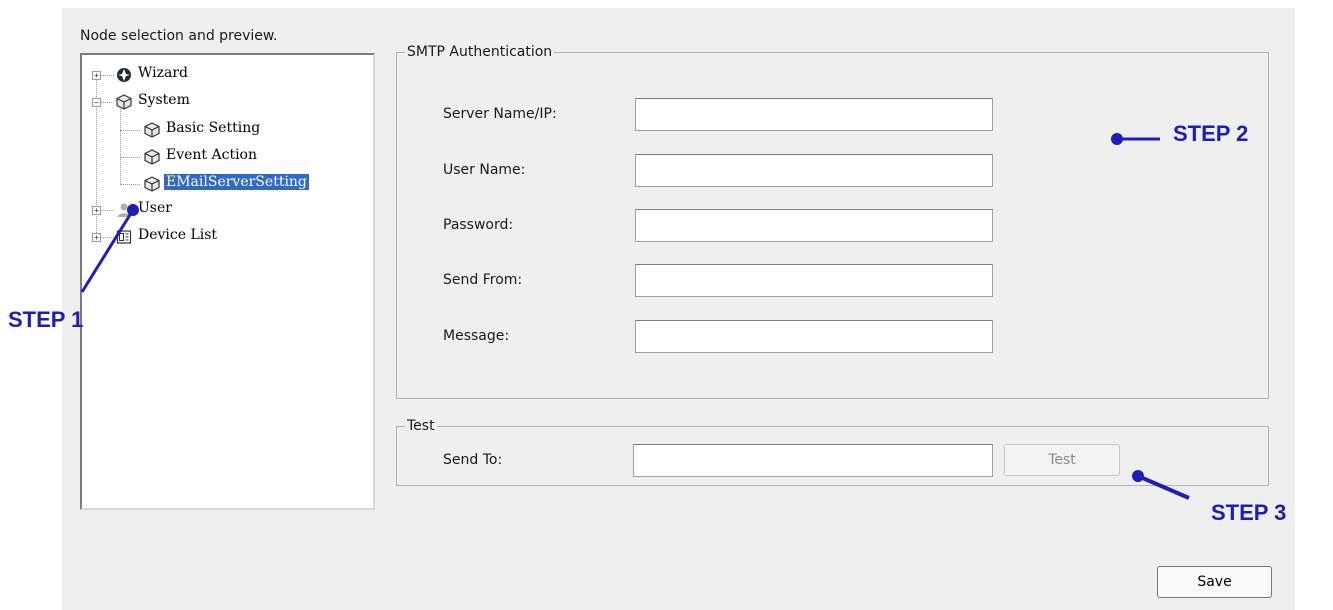 The height and width of the screenshot is (610, 1333). What do you see at coordinates (1163, 487) in the screenshot?
I see `step3-pointer-line` at bounding box center [1163, 487].